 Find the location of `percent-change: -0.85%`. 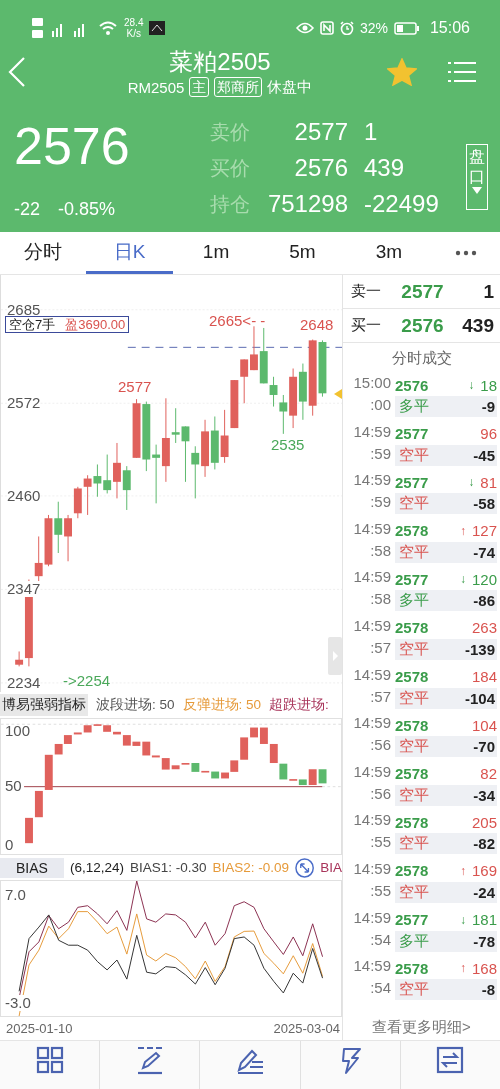

percent-change: -0.85% is located at coordinates (87, 209).